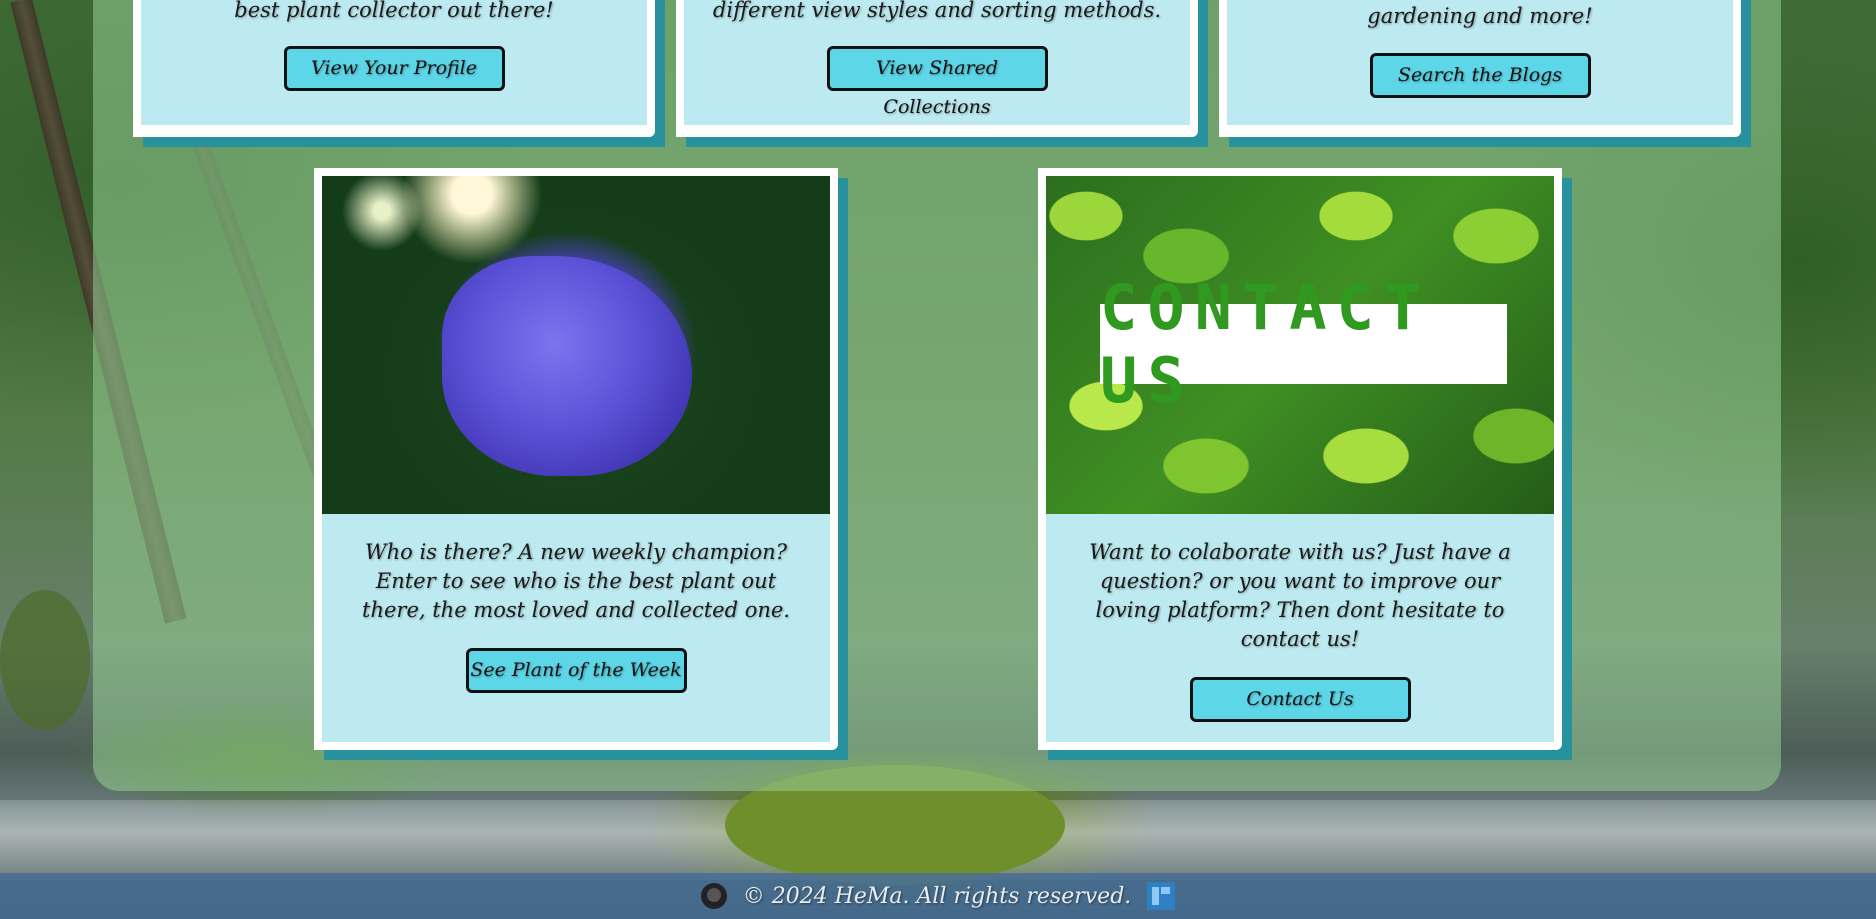 Image resolution: width=1876 pixels, height=919 pixels. Describe the element at coordinates (576, 670) in the screenshot. I see `see-plant-of-week-button: See Plant of the Week` at that location.